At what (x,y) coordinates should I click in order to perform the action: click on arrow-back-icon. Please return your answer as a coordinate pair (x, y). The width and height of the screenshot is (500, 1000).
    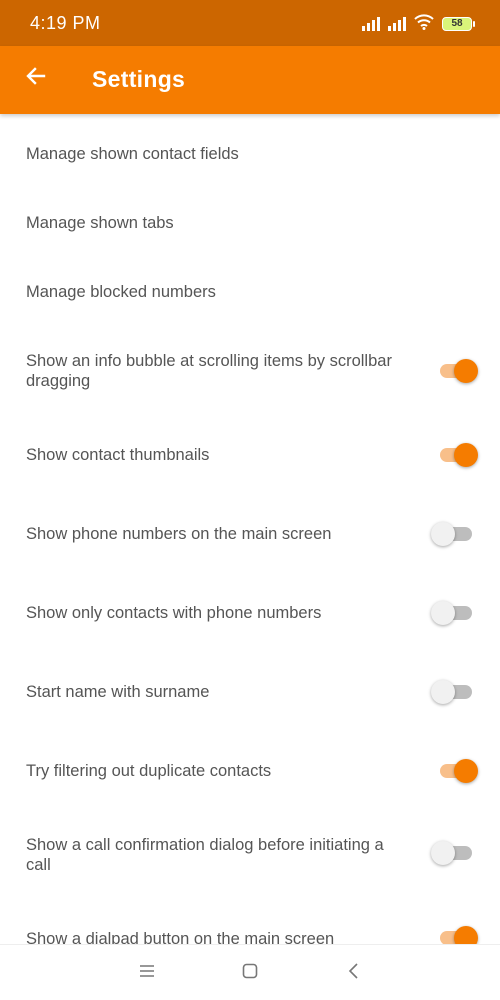
    Looking at the image, I should click on (36, 78).